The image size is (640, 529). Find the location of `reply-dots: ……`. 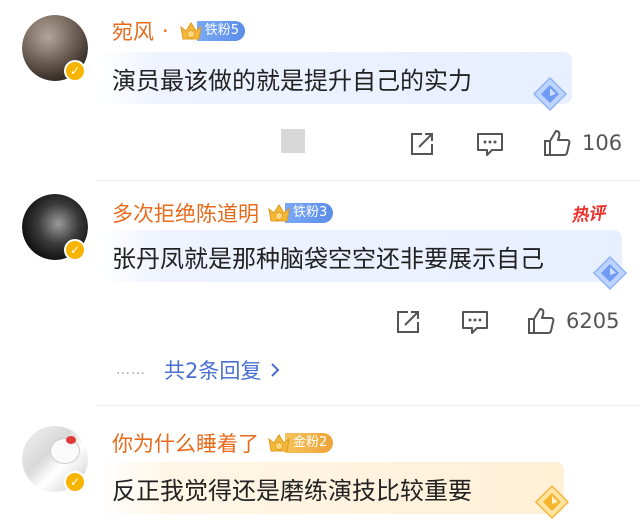

reply-dots: …… is located at coordinates (131, 370).